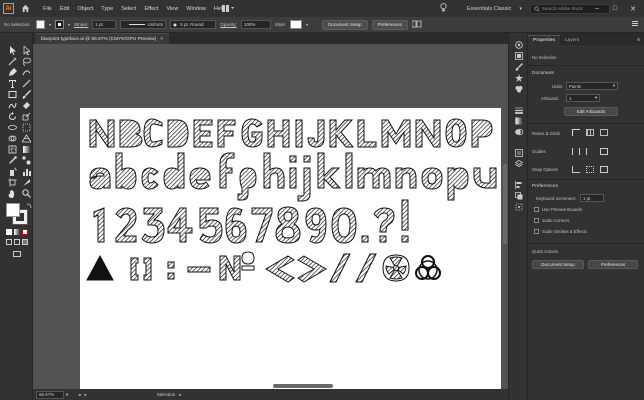 The width and height of the screenshot is (644, 400). Describe the element at coordinates (166, 394) in the screenshot. I see `status-mode: Selection` at that location.